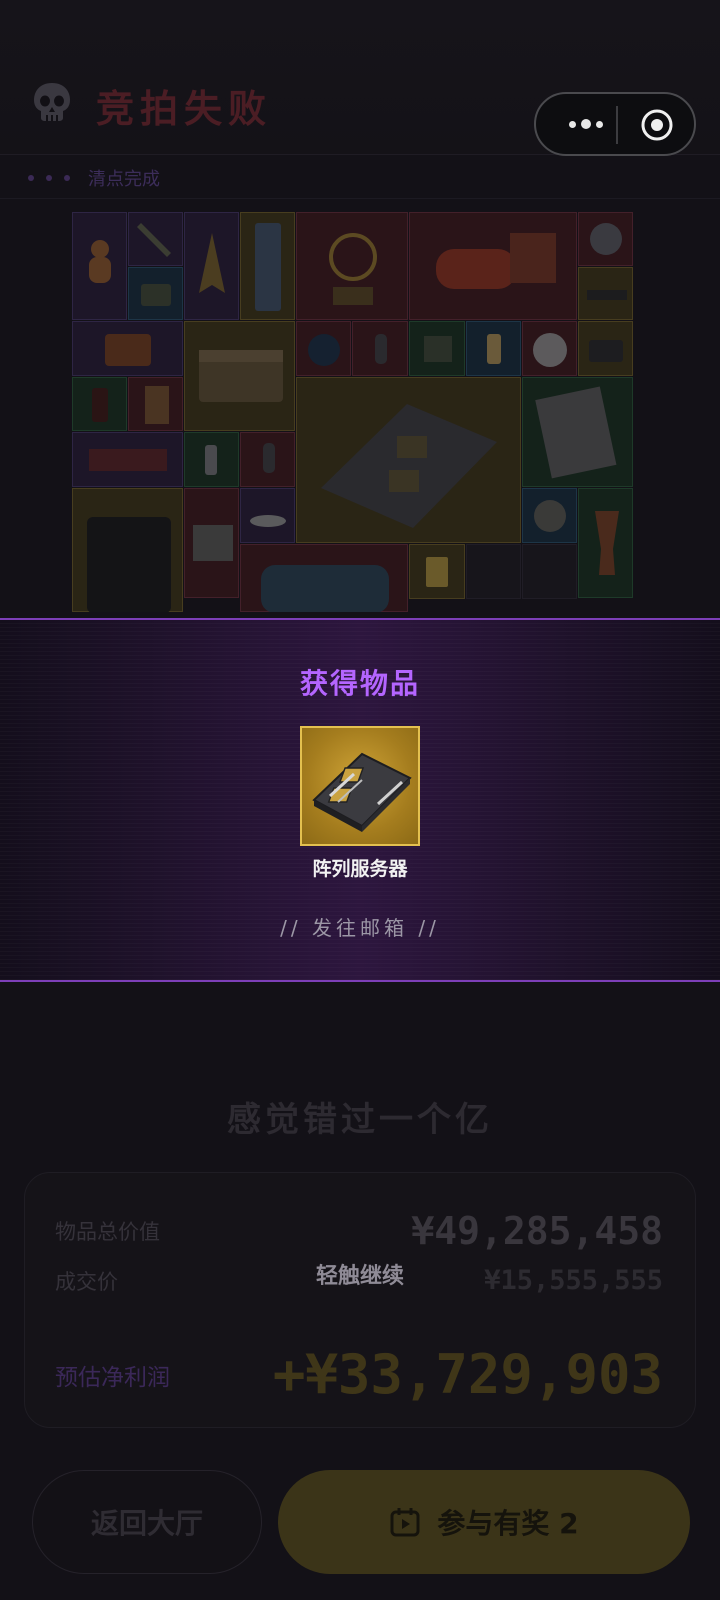  I want to click on total-value: ¥49,285,458, so click(537, 1231).